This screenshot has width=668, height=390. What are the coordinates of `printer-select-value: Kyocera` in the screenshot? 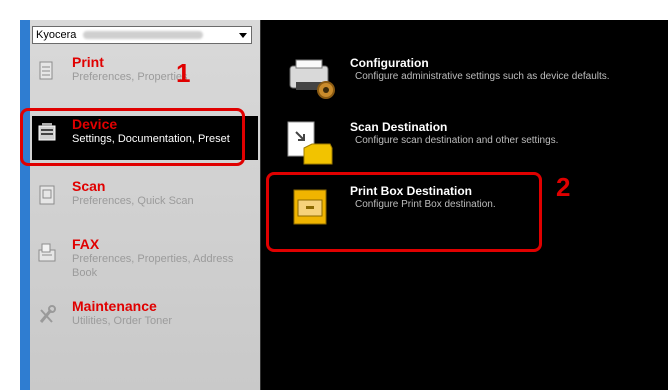 It's located at (56, 35).